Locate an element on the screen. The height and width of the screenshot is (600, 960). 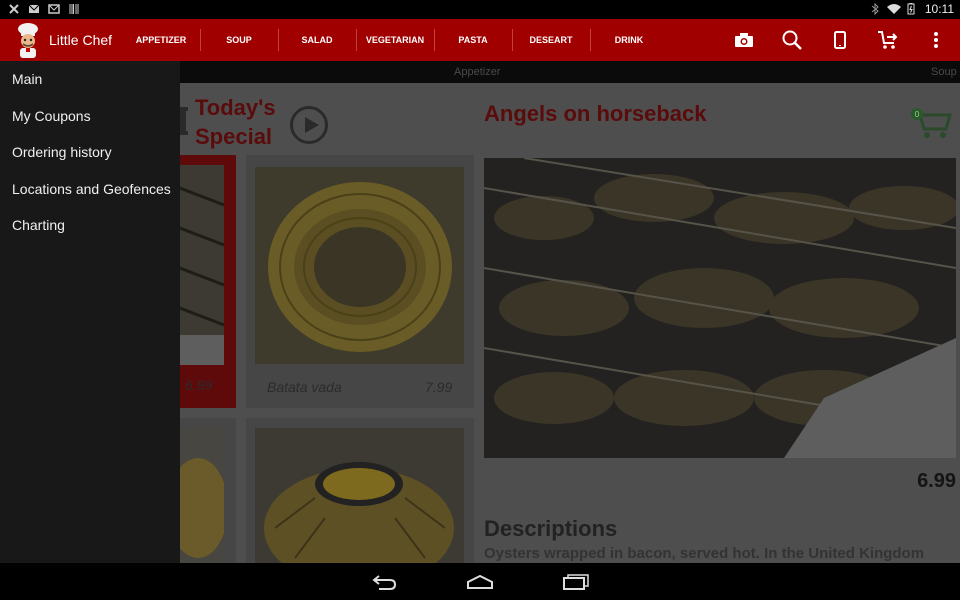
tab-vegetarian: VEGETARIAN is located at coordinates (395, 40).